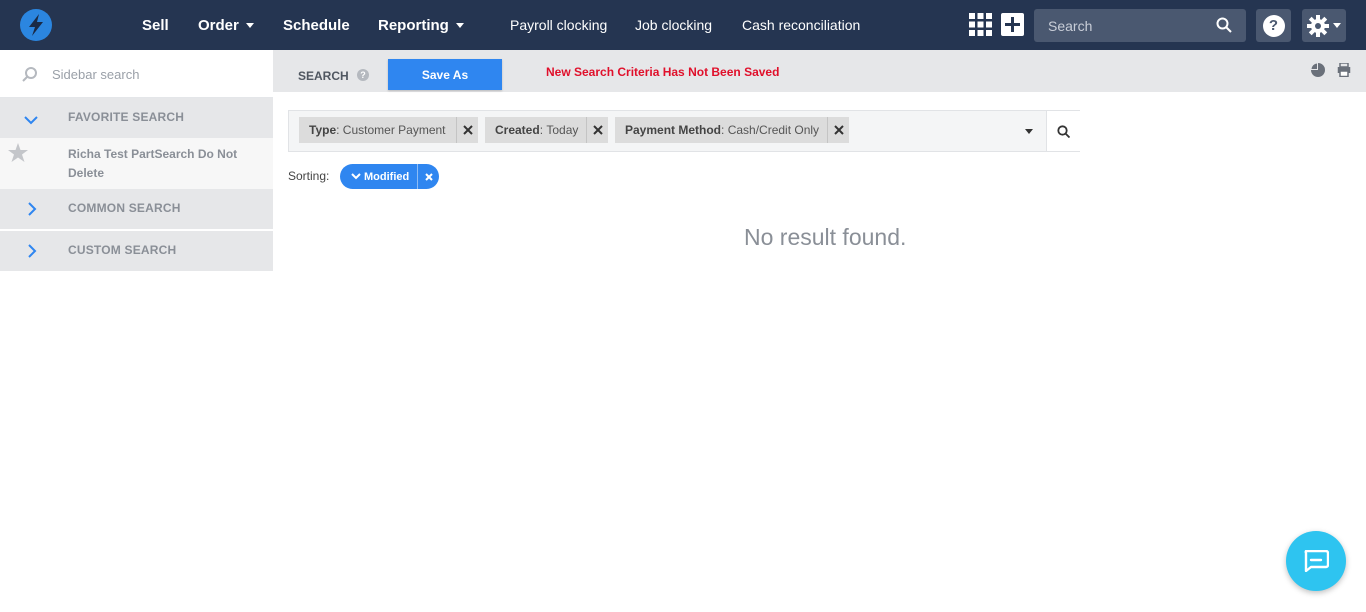 This screenshot has width=1366, height=612. I want to click on logo-bolt-icon, so click(36, 25).